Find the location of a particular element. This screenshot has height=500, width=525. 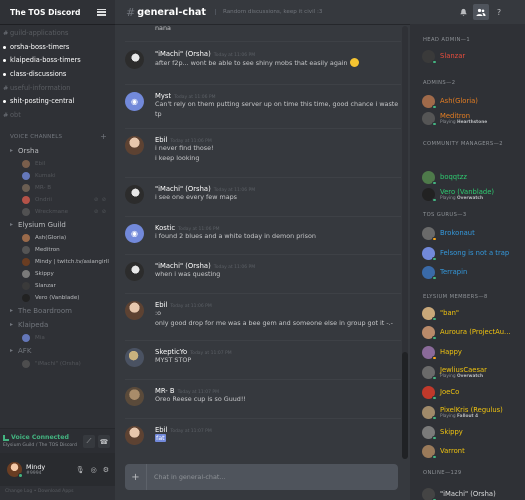

voice-user: Vero (Vanblade) is located at coordinates (57, 298).